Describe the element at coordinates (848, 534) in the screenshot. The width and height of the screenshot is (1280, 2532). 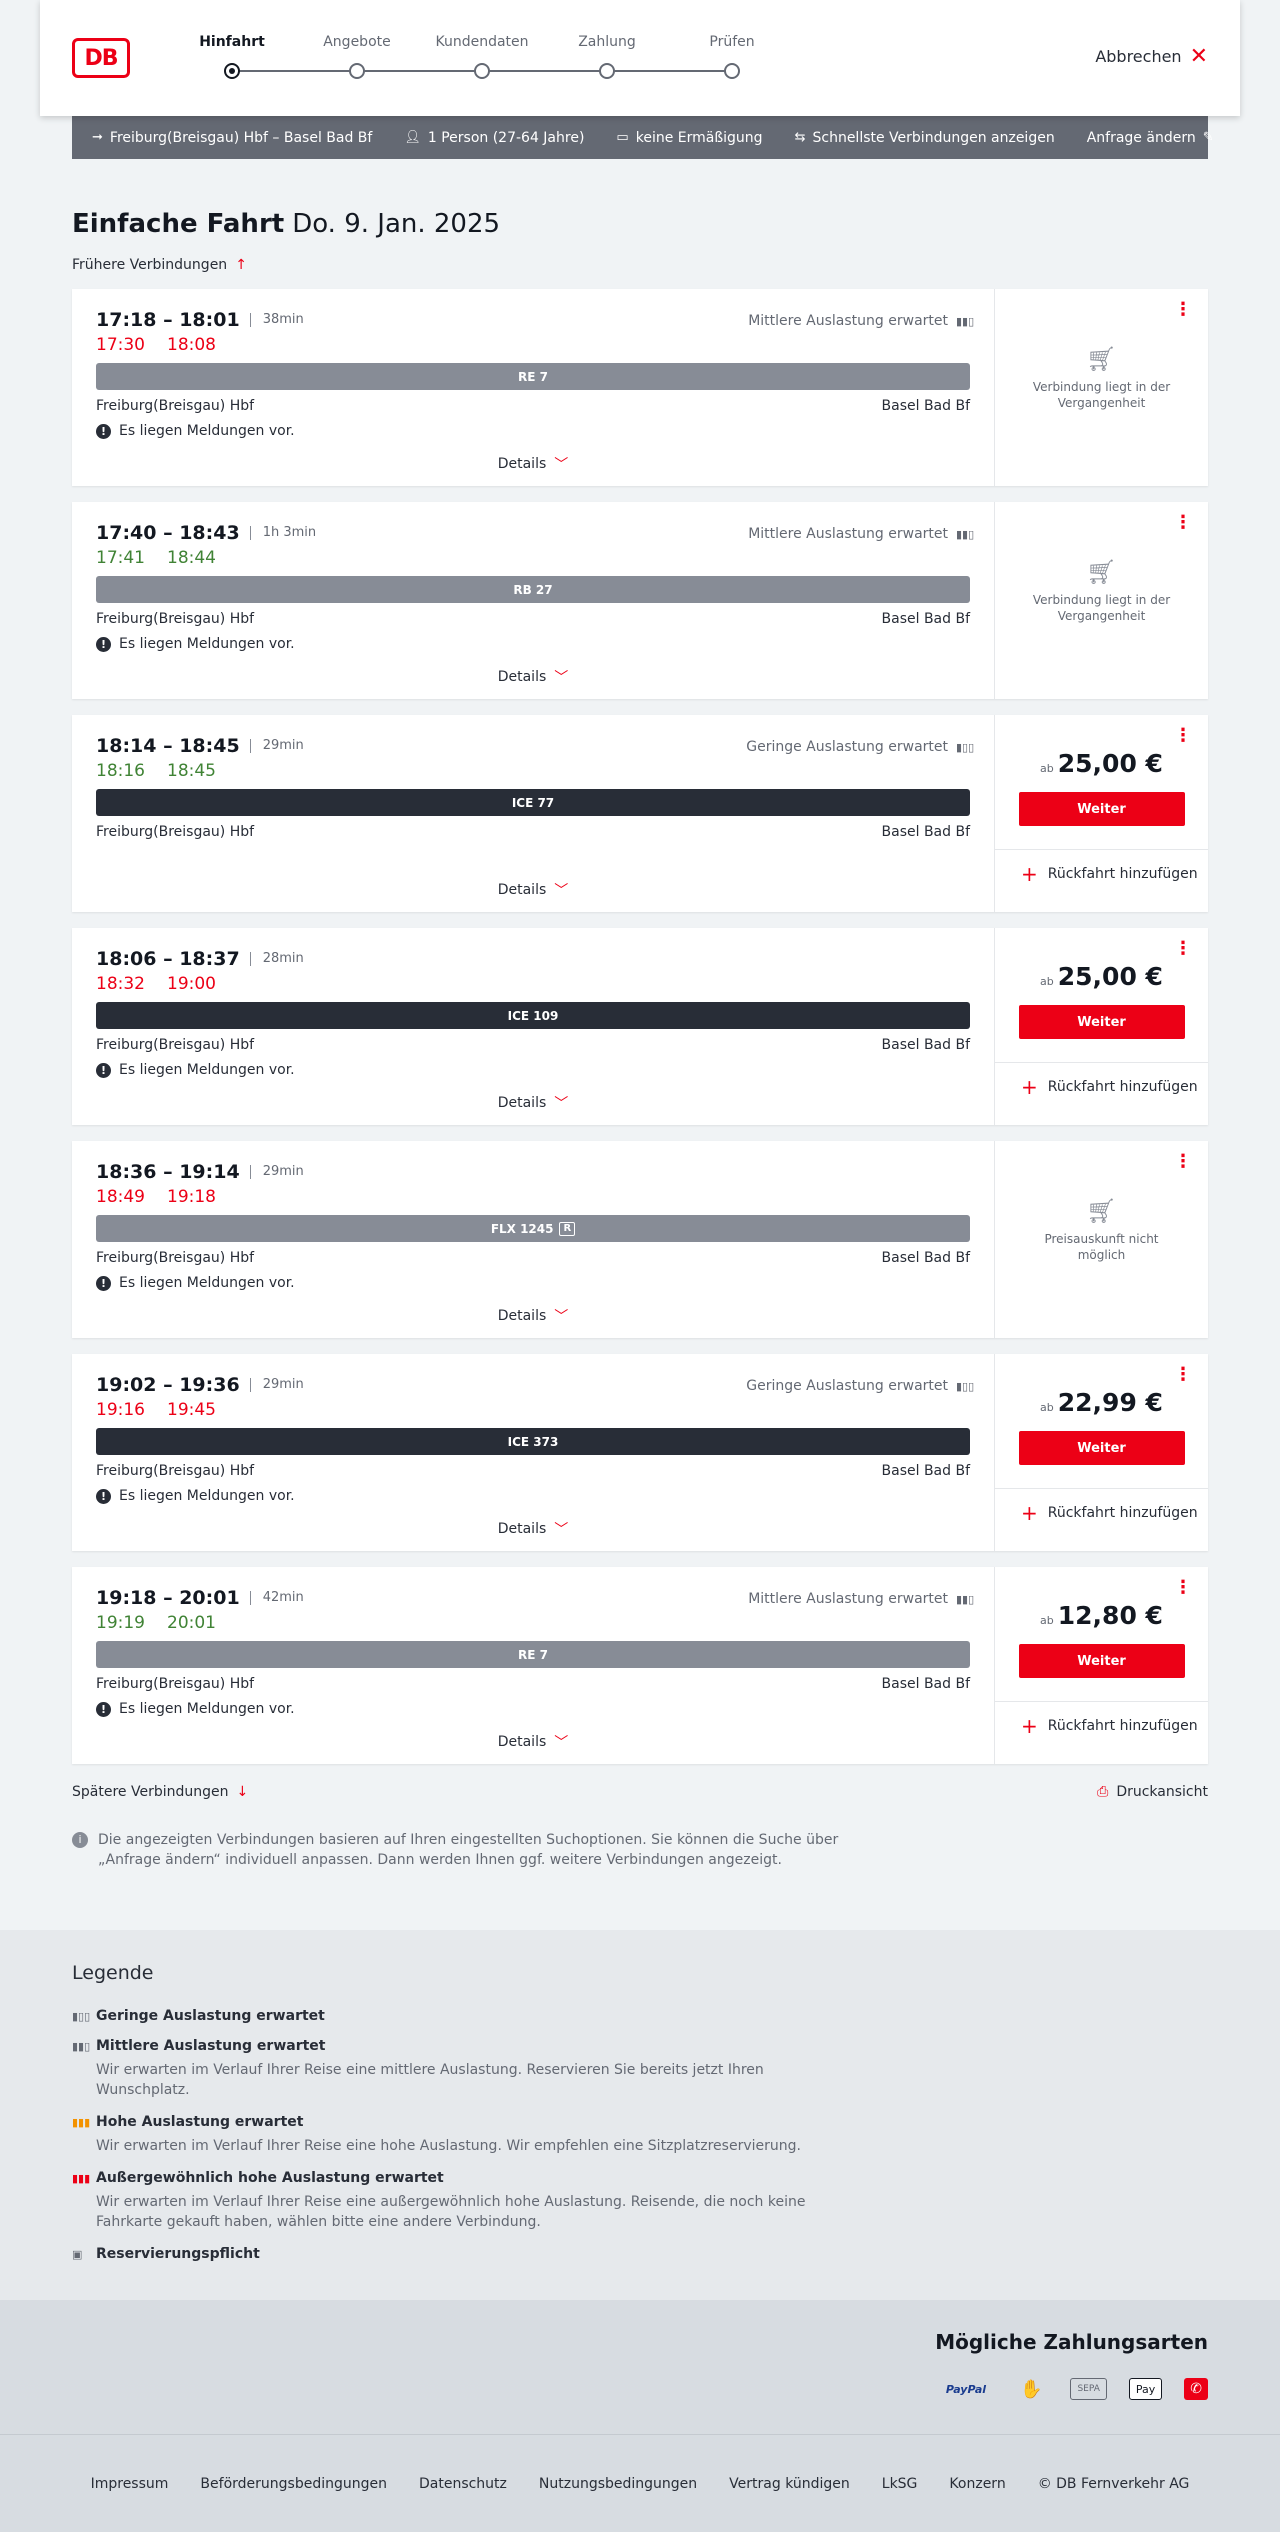
I see `occupancy-text: Mittlere Auslastung erwartet` at that location.